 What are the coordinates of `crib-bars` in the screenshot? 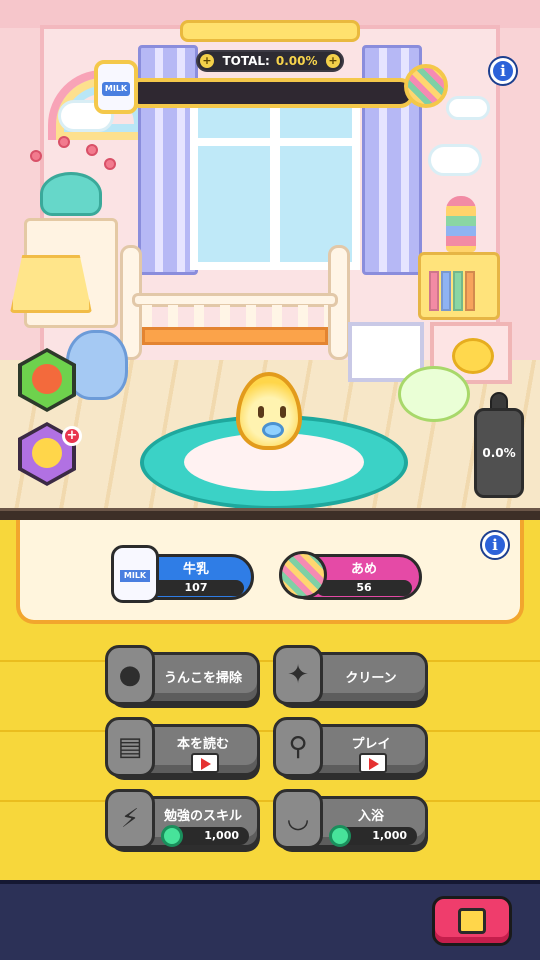 It's located at (235, 317).